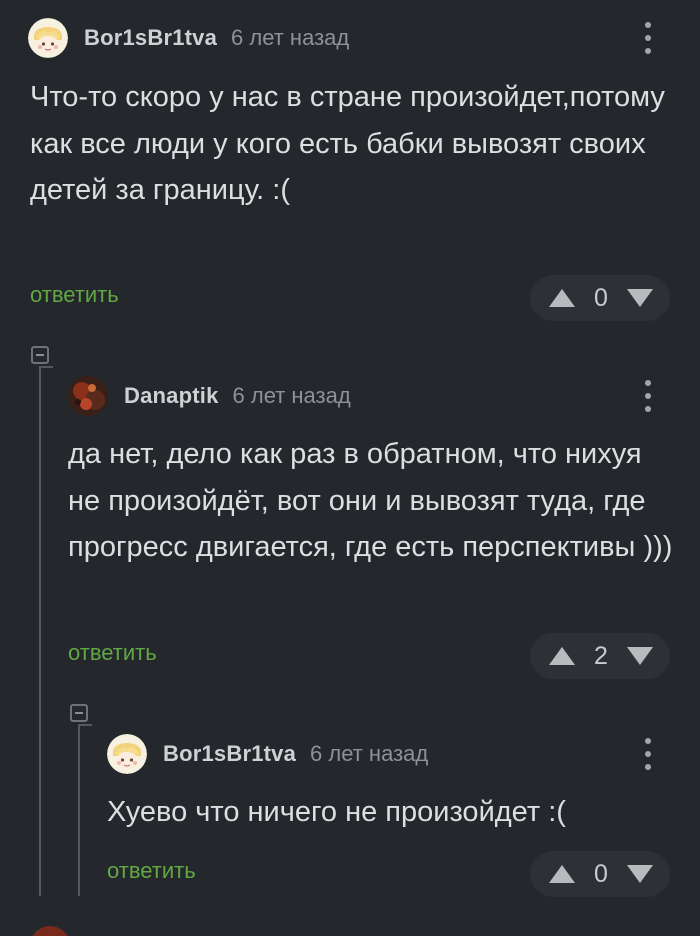  I want to click on username: Danaptik, so click(171, 396).